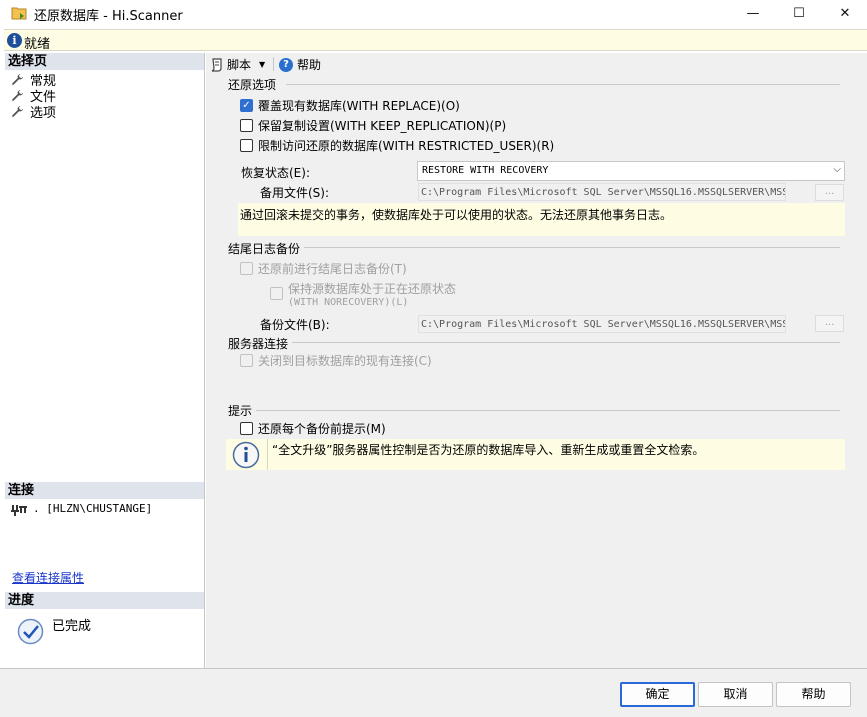  Describe the element at coordinates (104, 61) in the screenshot. I see `select-page-header: 选择页` at that location.